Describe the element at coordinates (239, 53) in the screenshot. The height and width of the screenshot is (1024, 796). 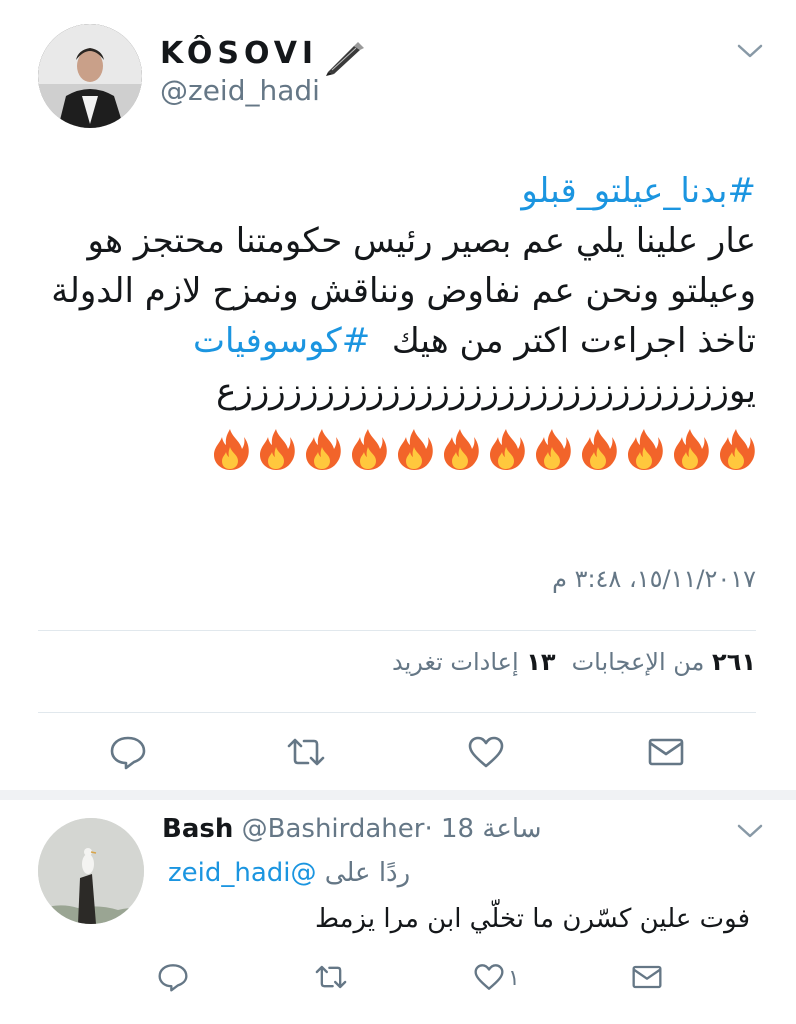
I see `author-display-name: KÔSOVI` at that location.